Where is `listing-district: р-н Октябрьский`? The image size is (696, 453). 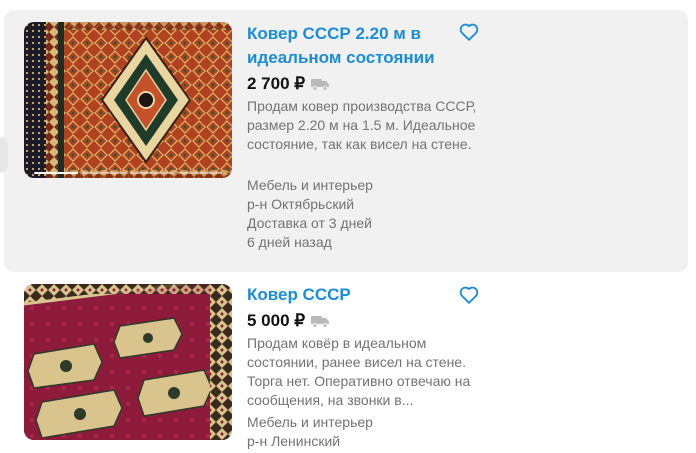 listing-district: р-н Октябрьский is located at coordinates (301, 204).